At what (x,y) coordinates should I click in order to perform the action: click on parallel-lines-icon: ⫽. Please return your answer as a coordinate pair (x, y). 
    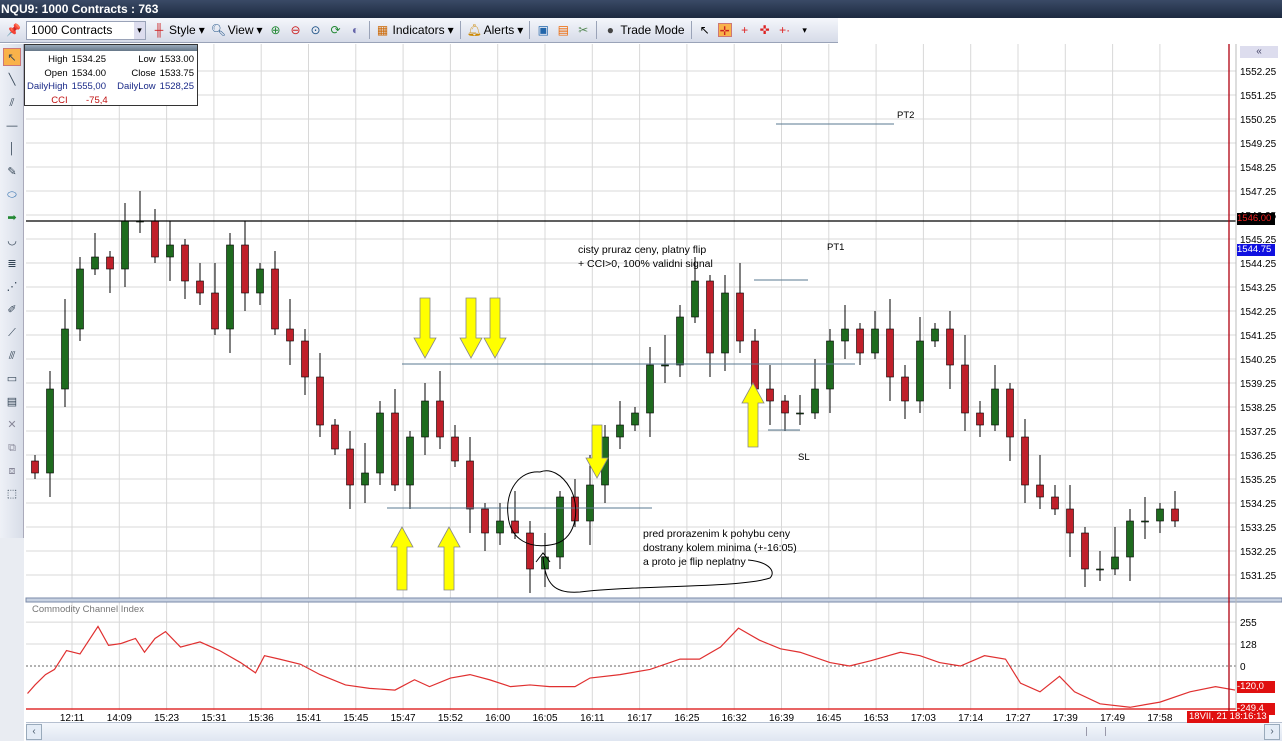
    Looking at the image, I should click on (12, 103).